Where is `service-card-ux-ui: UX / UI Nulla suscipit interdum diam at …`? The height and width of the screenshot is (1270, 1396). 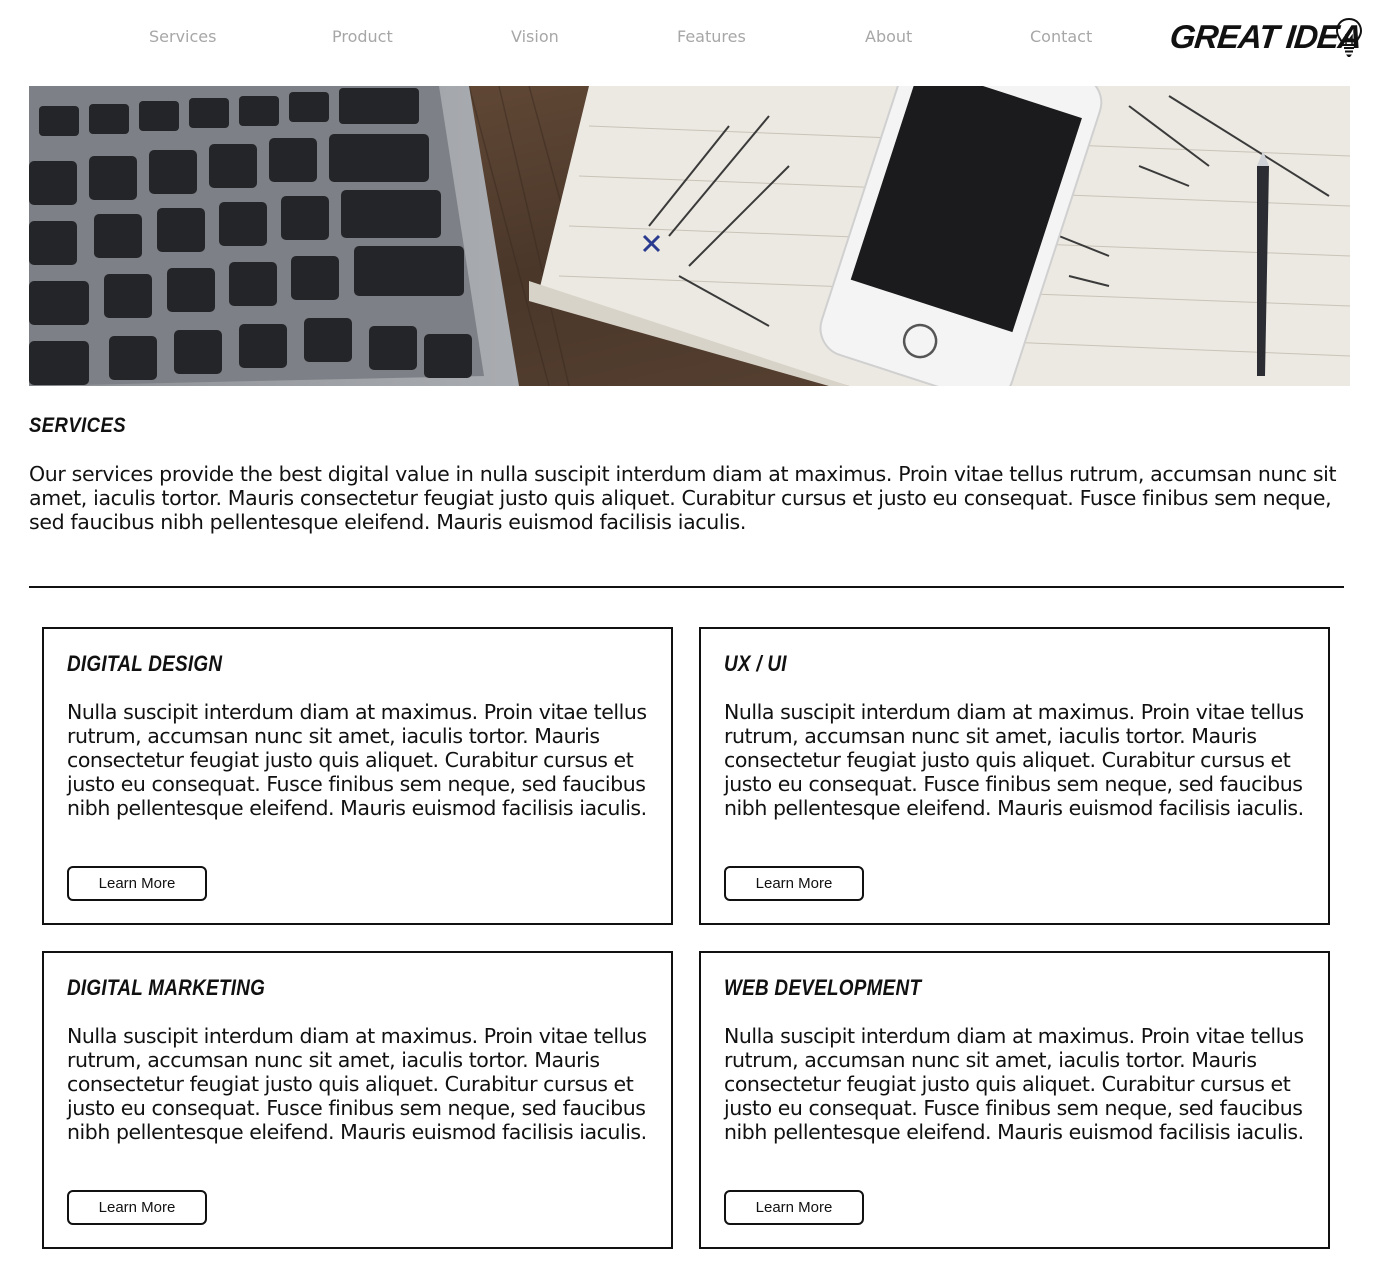
service-card-ux-ui: UX / UI Nulla suscipit interdum diam at … is located at coordinates (1014, 776).